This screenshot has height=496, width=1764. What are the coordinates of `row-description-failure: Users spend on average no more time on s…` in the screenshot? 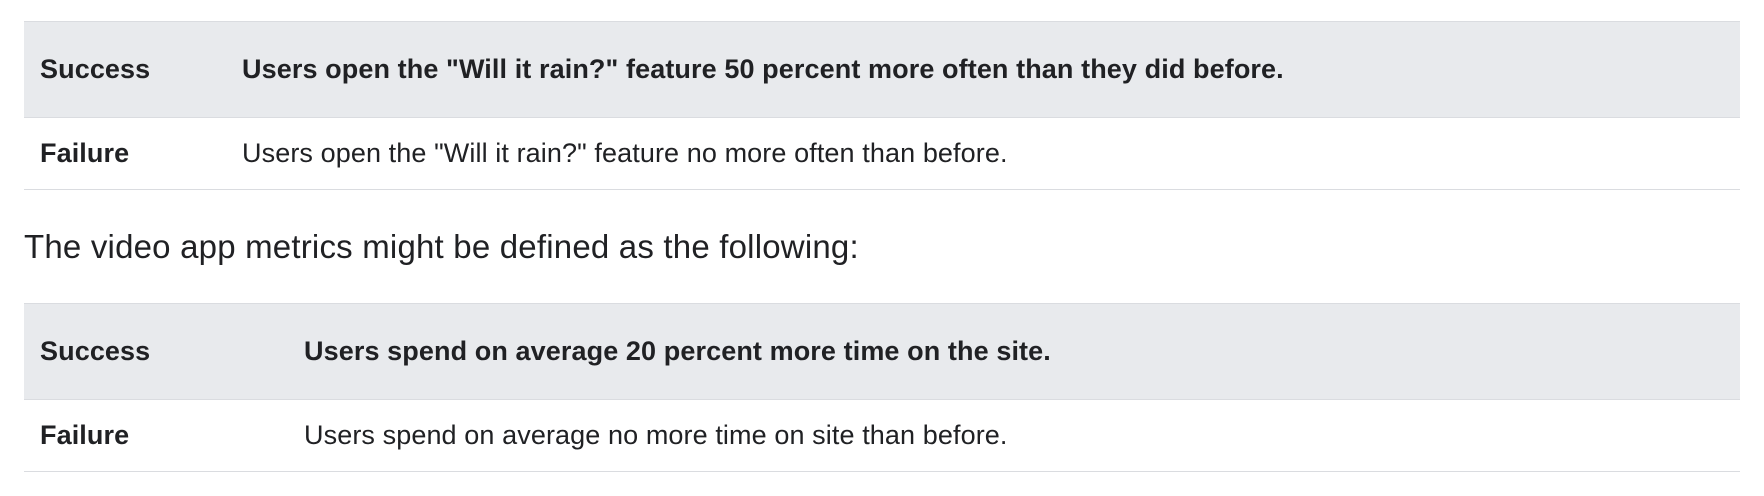 It's located at (656, 435).